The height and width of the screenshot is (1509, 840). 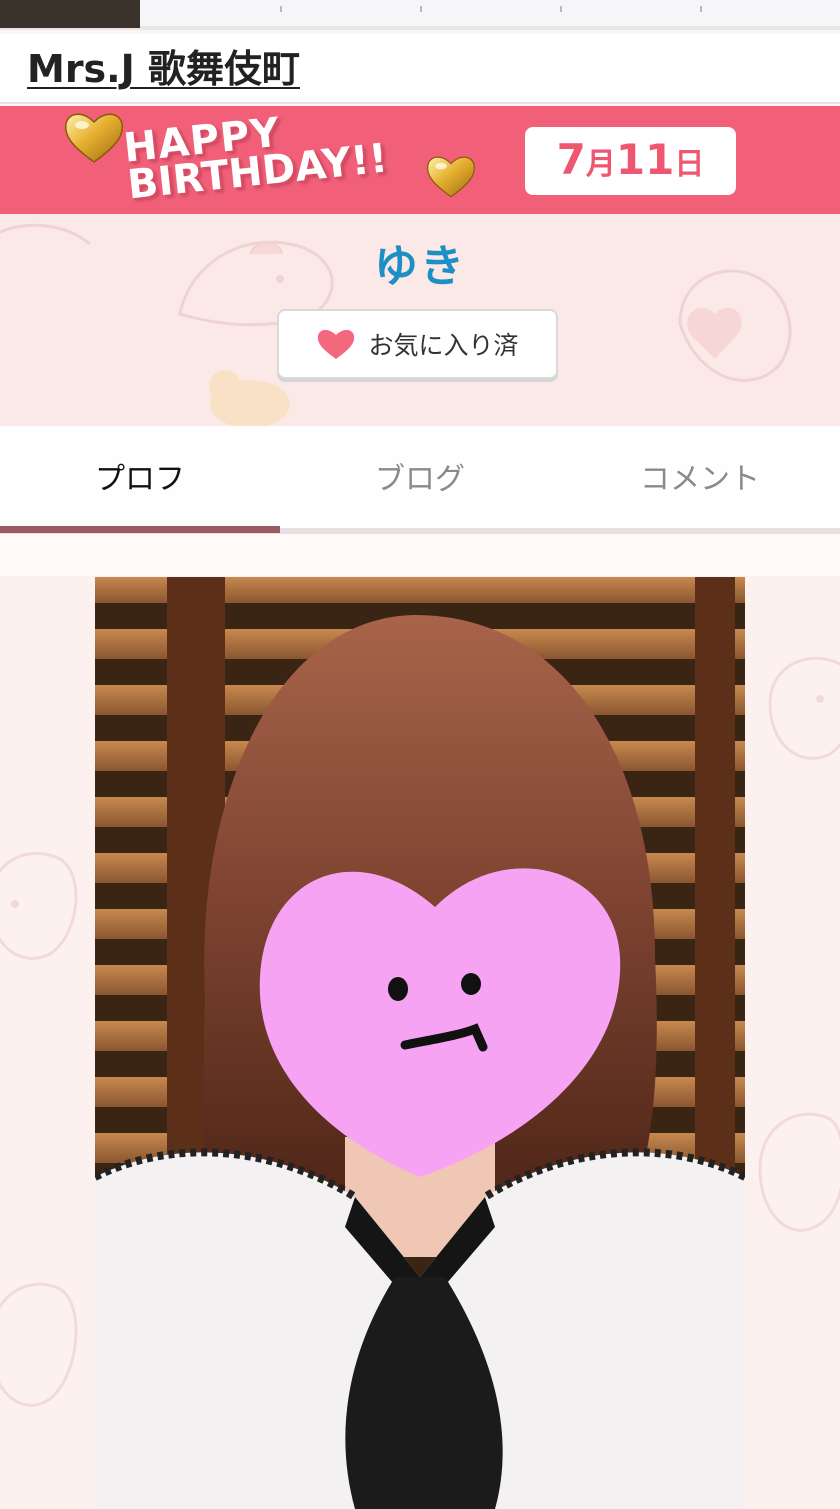 I want to click on tab-profile: プロフ, so click(x=140, y=476).